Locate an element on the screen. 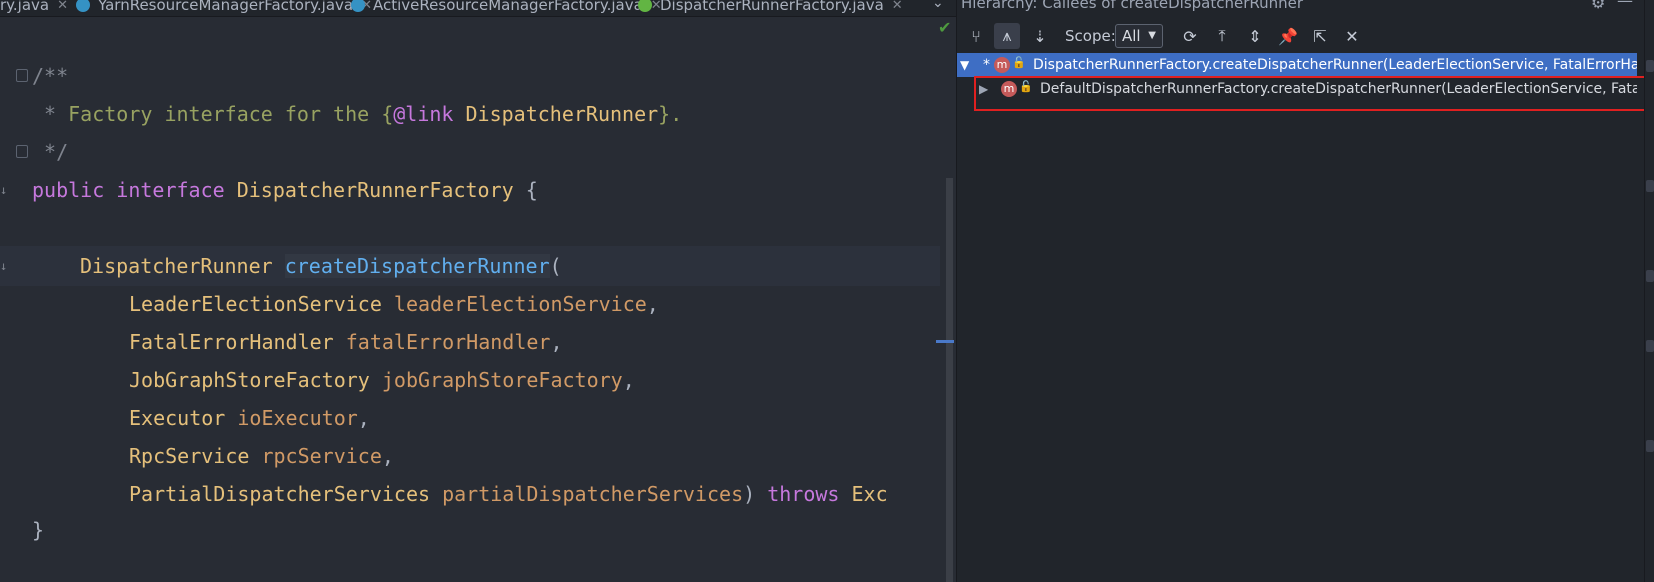 This screenshot has width=1654, height=582. right-tool-strip is located at coordinates (1649, 291).